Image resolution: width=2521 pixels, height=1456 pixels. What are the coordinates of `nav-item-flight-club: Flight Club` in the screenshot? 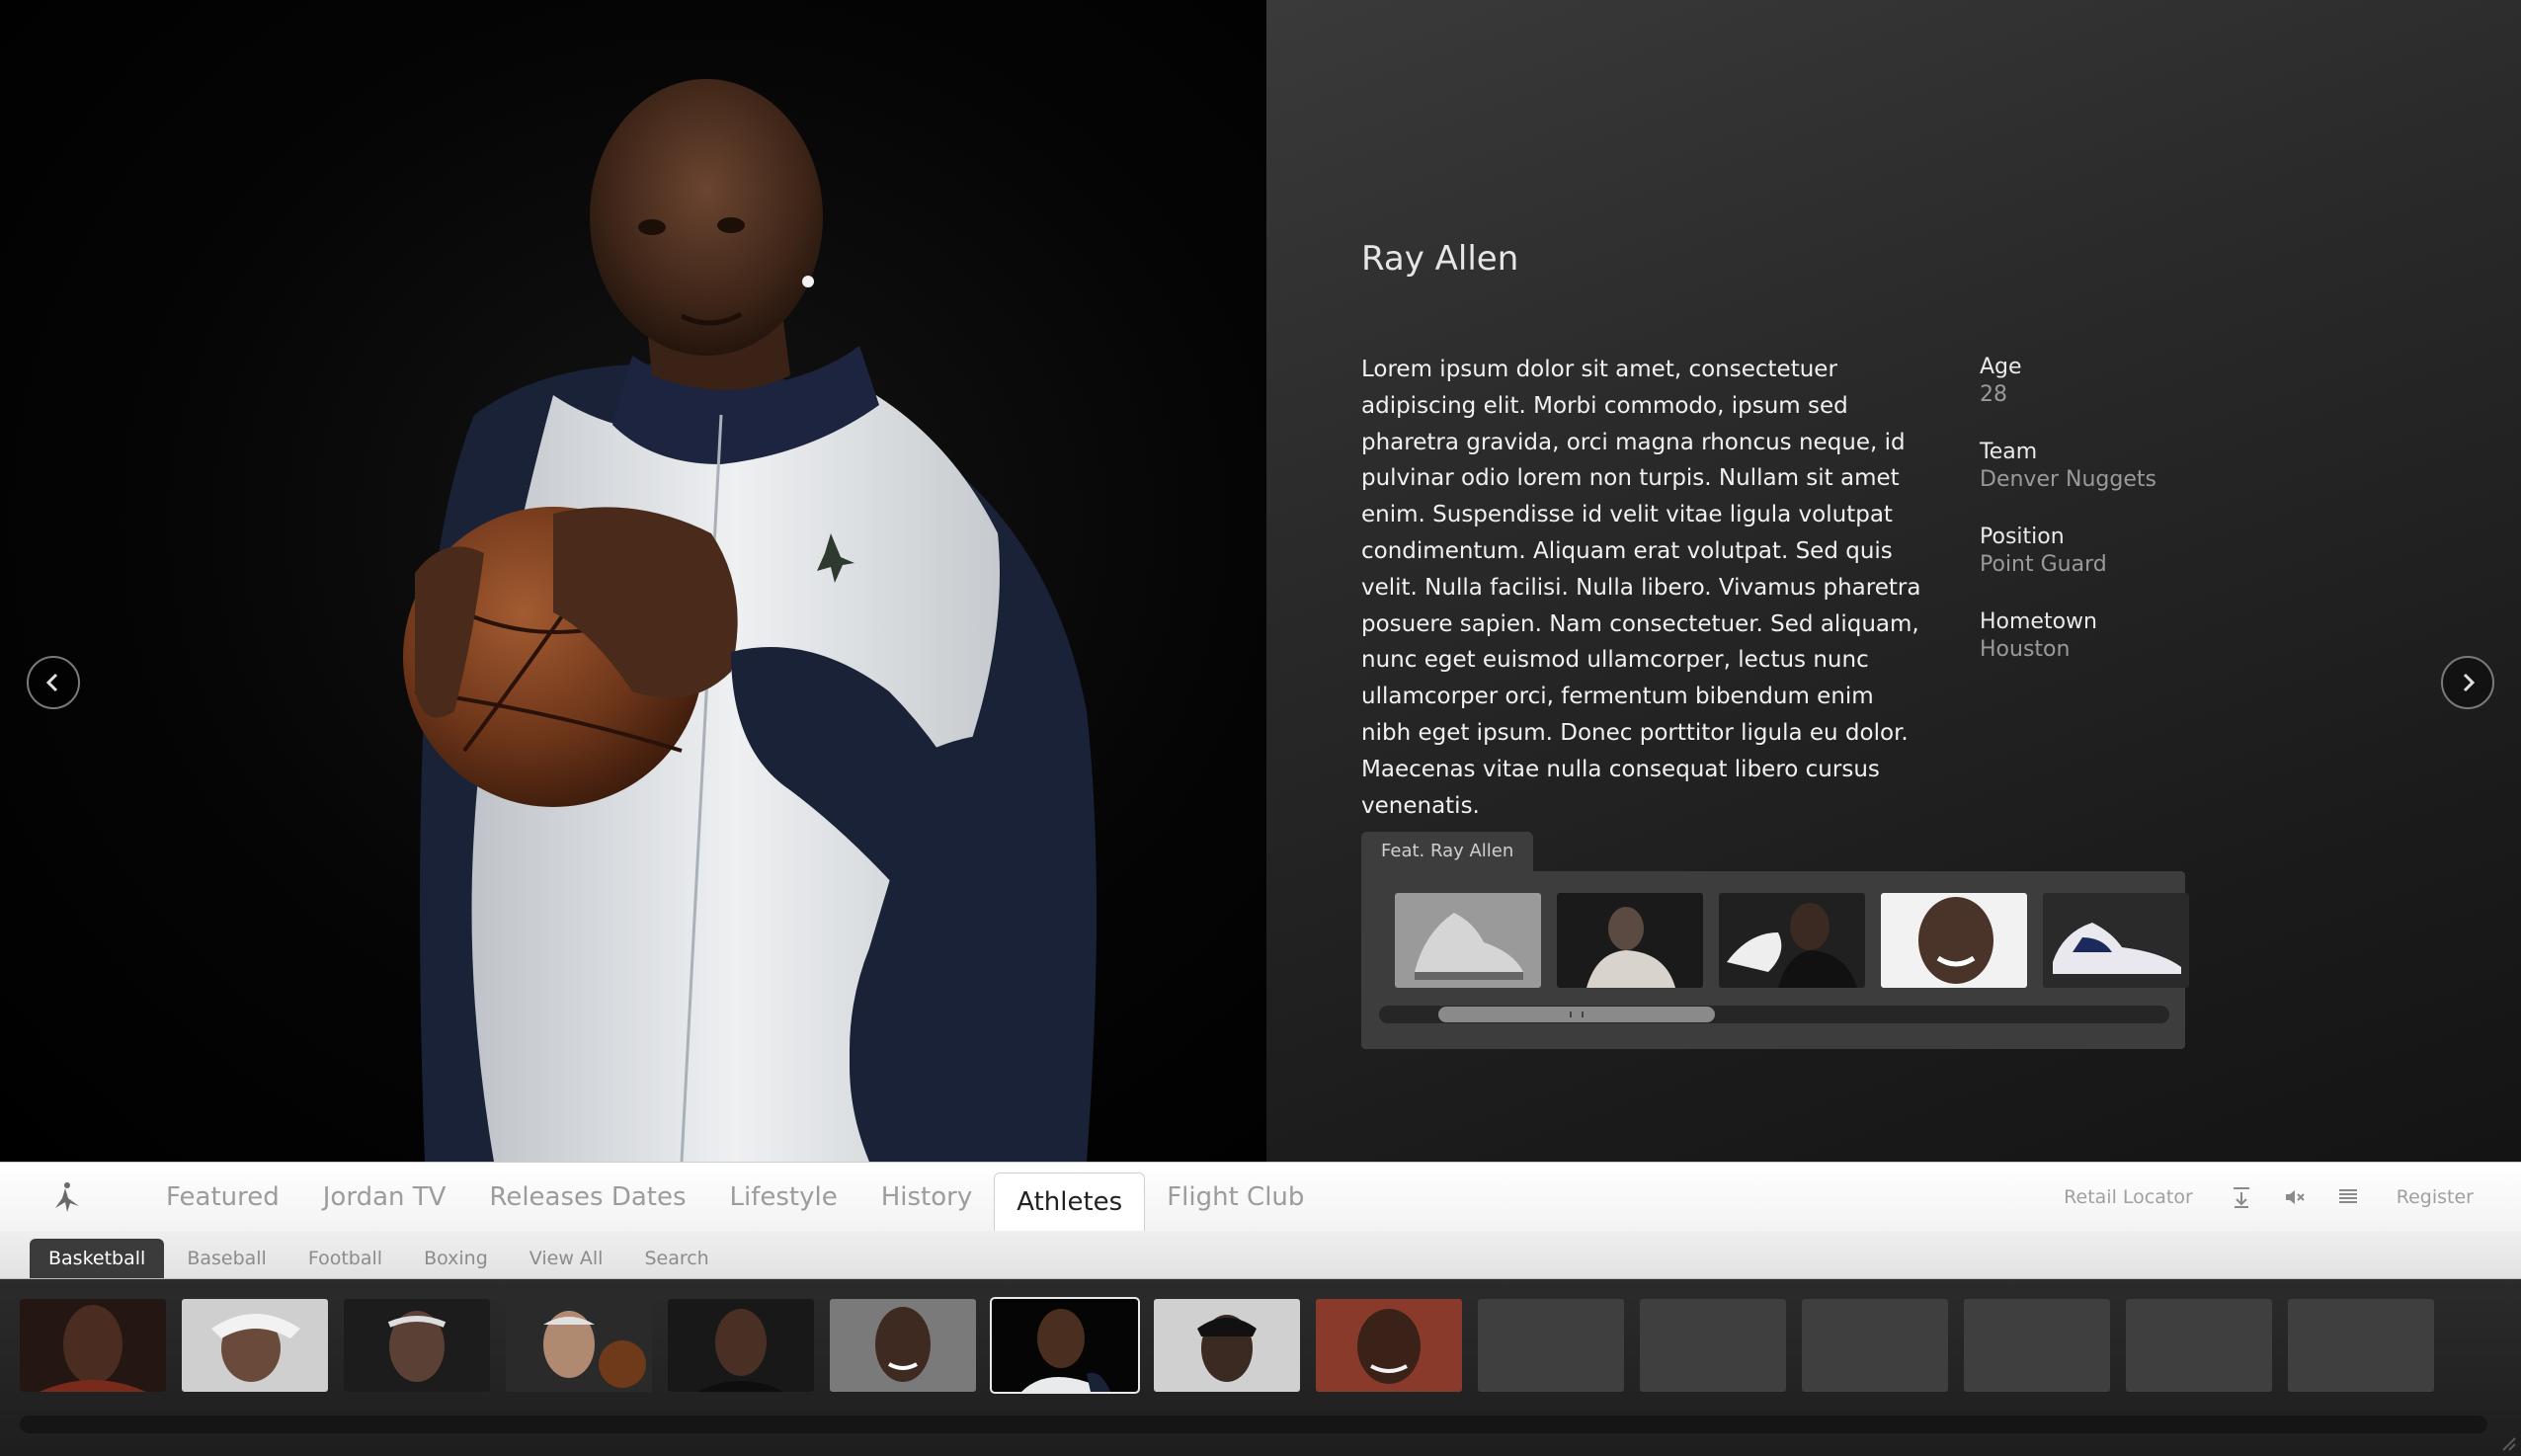 It's located at (1235, 1197).